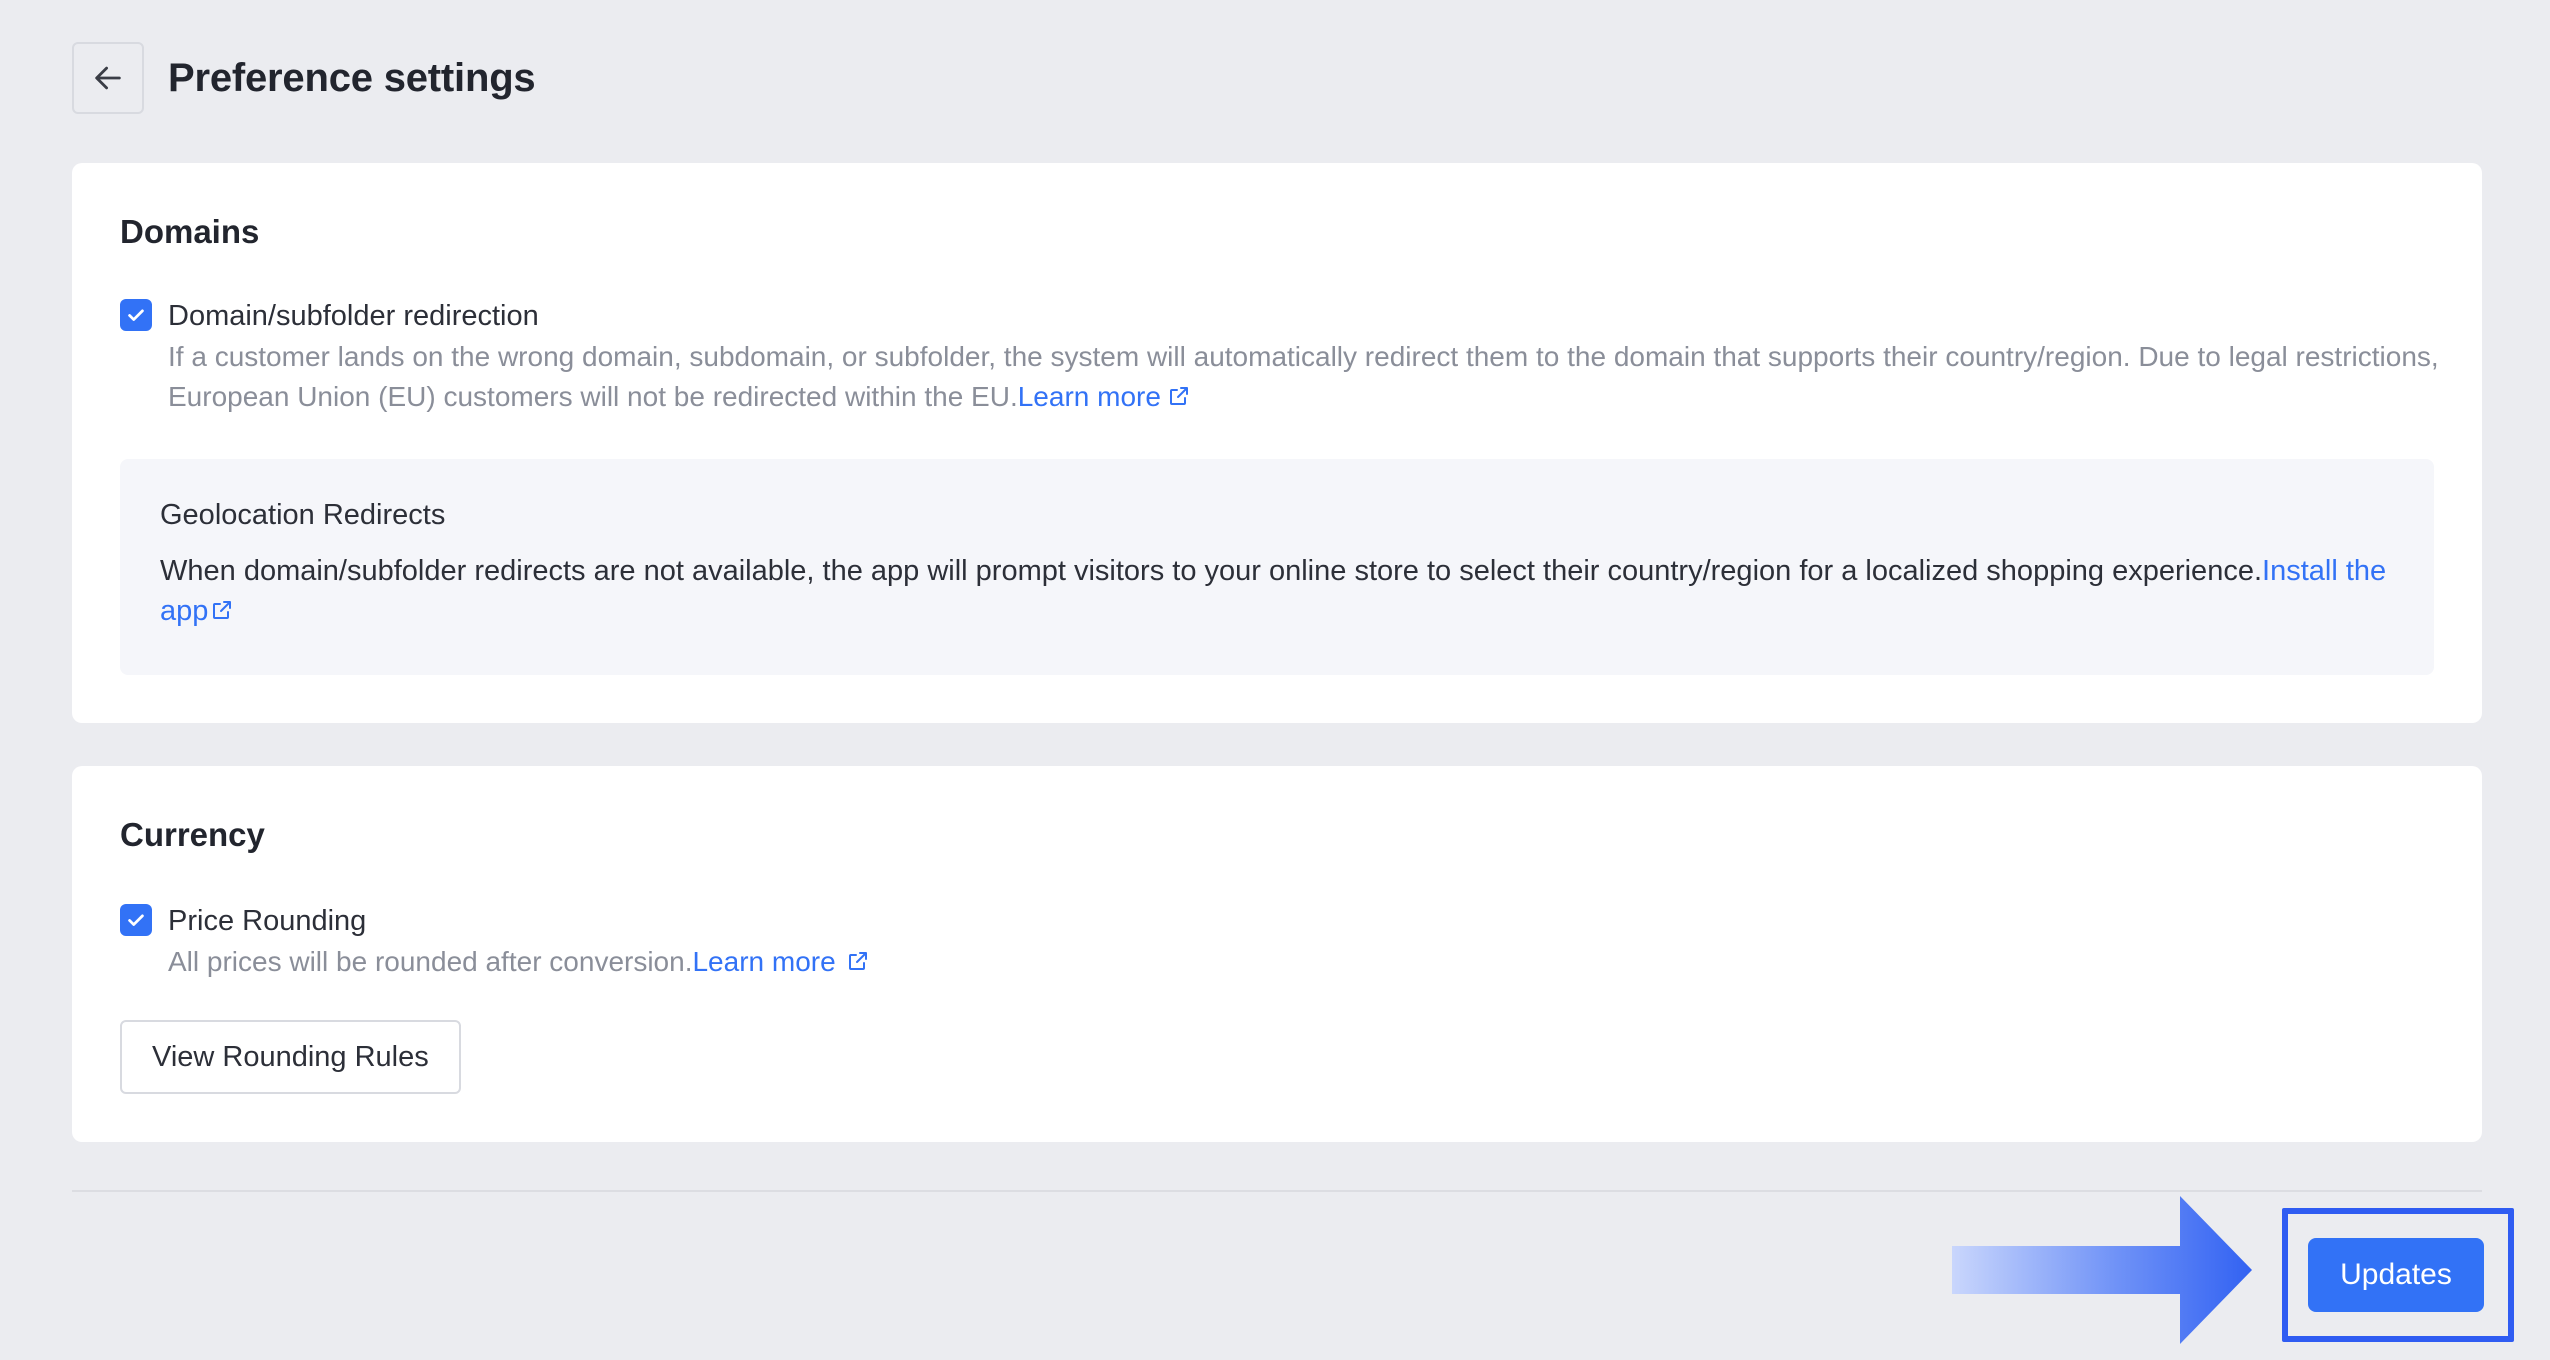 Image resolution: width=2550 pixels, height=1360 pixels. I want to click on footer-divider, so click(1277, 1191).